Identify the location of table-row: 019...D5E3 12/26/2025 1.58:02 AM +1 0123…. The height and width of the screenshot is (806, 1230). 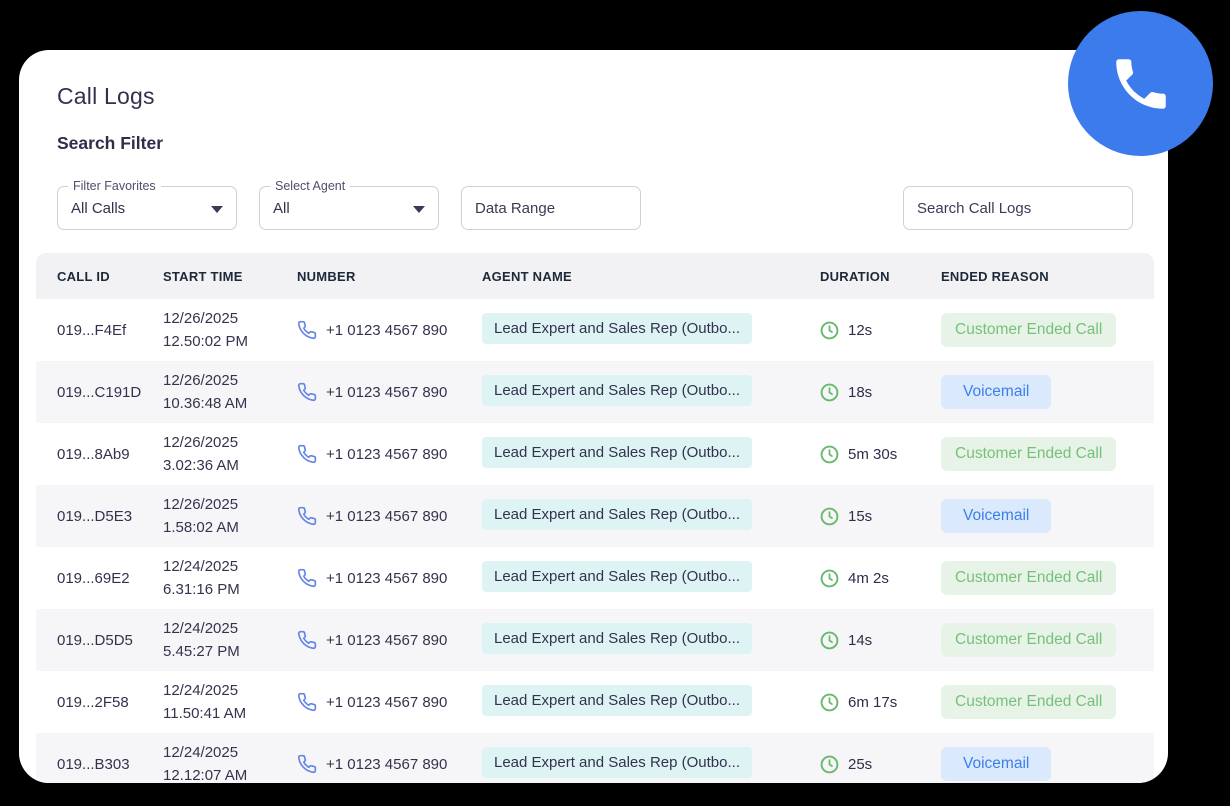
(595, 516).